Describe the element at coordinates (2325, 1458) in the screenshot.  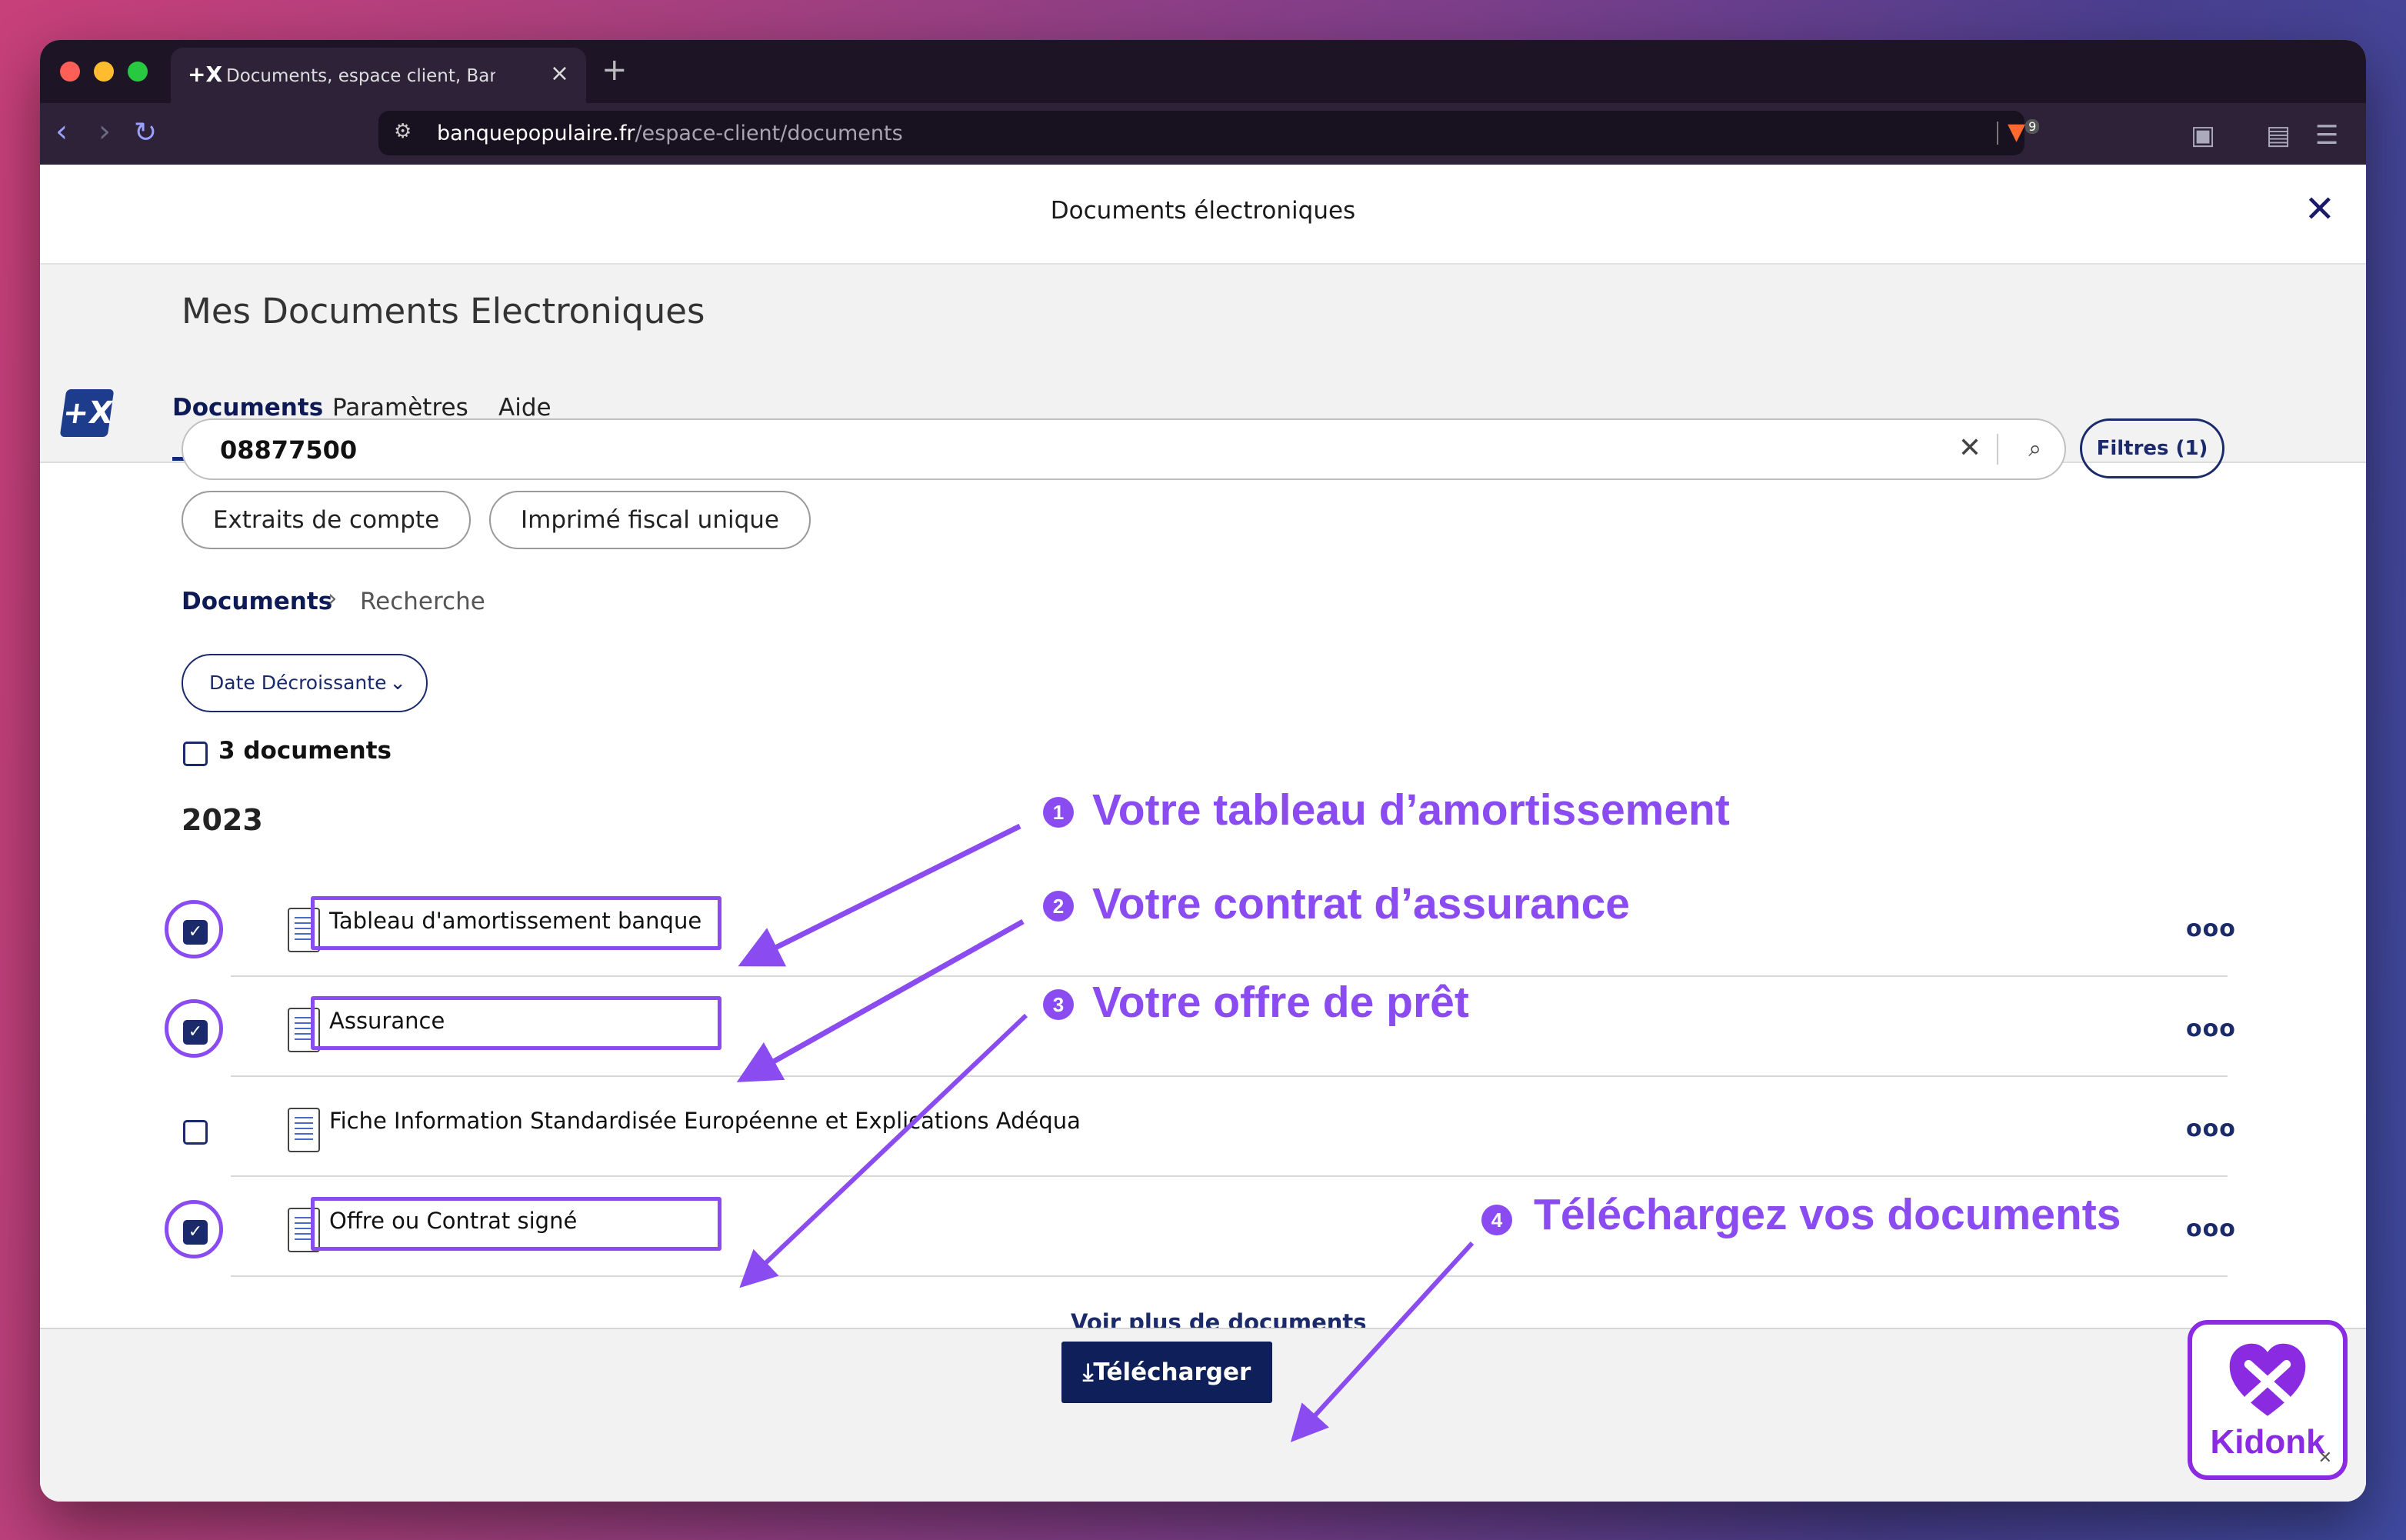
I see `widget-close-icon: ✕` at that location.